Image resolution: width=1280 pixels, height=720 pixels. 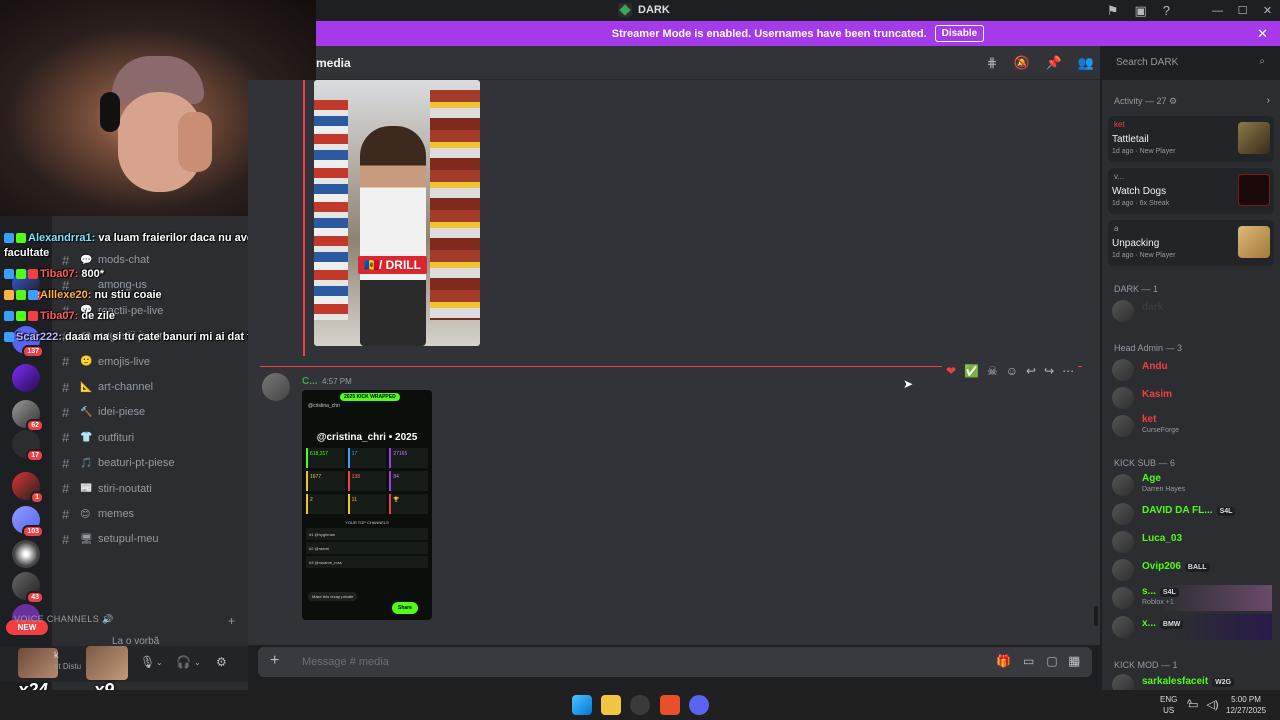 I want to click on settings-gear-icon: ⚙, so click(x=221, y=662).